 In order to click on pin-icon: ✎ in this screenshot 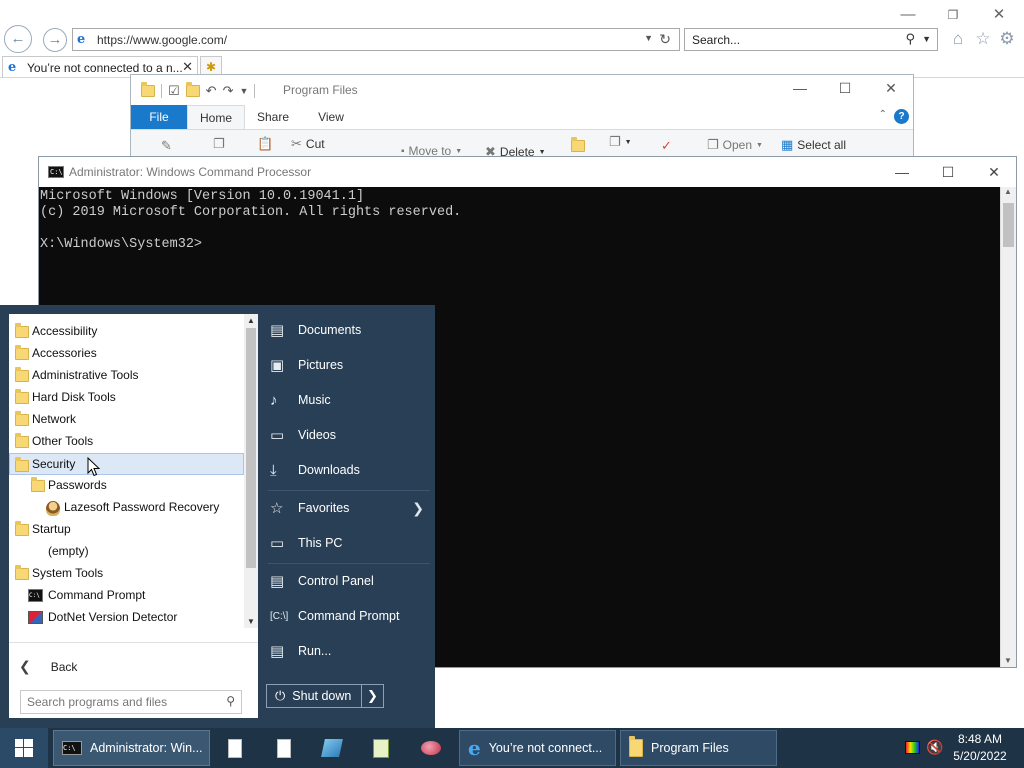, I will do `click(166, 146)`.